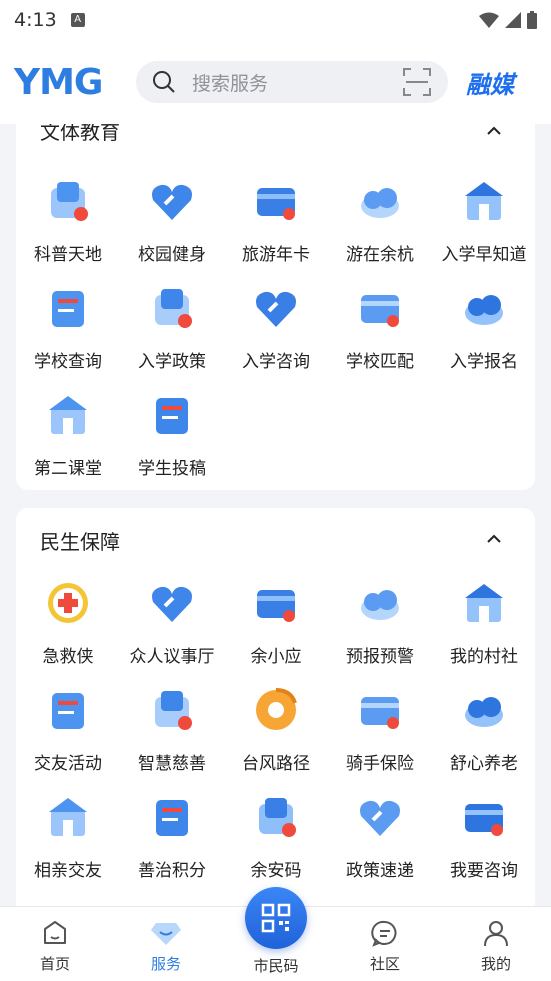 Image resolution: width=551 pixels, height=981 pixels. What do you see at coordinates (496, 934) in the screenshot?
I see `user-icon` at bounding box center [496, 934].